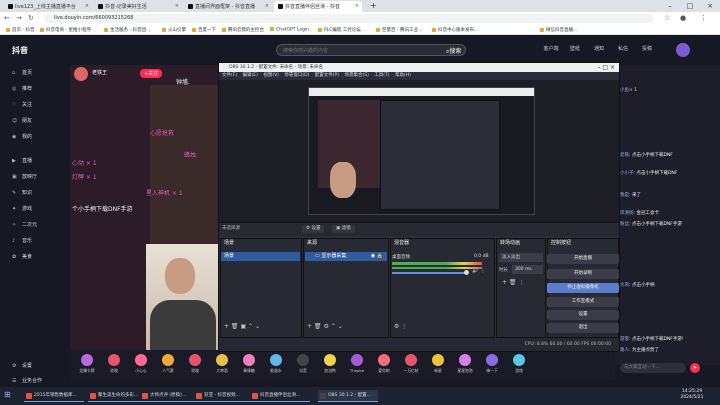 The width and height of the screenshot is (720, 405). I want to click on obs-filters-button: ▣ 滤镜, so click(343, 229).